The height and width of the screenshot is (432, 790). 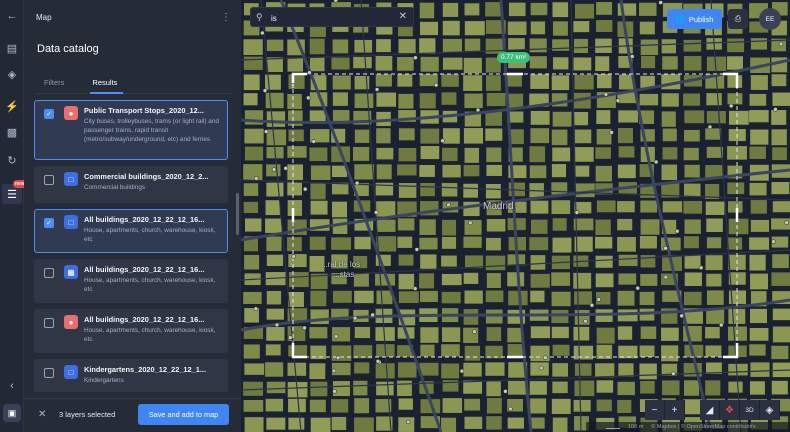 I want to click on tabs: Filters Results, so click(x=133, y=83).